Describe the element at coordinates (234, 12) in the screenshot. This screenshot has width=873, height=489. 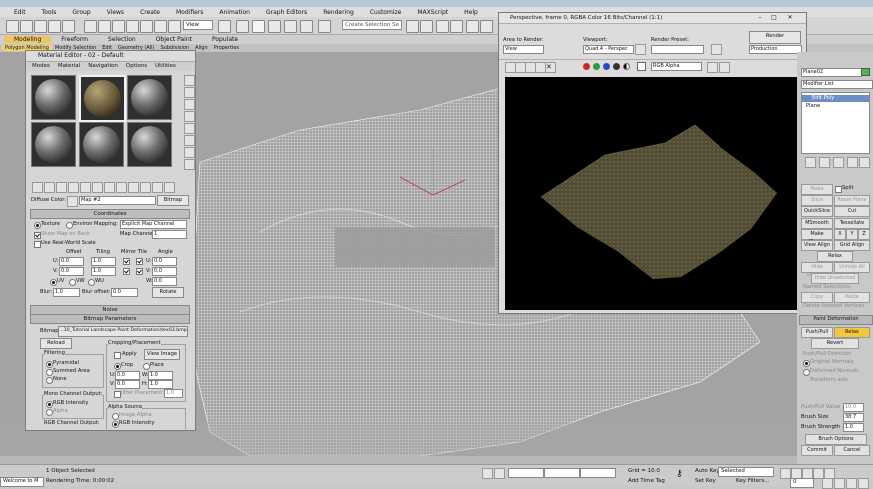
I see `menu-animation: Animation` at that location.